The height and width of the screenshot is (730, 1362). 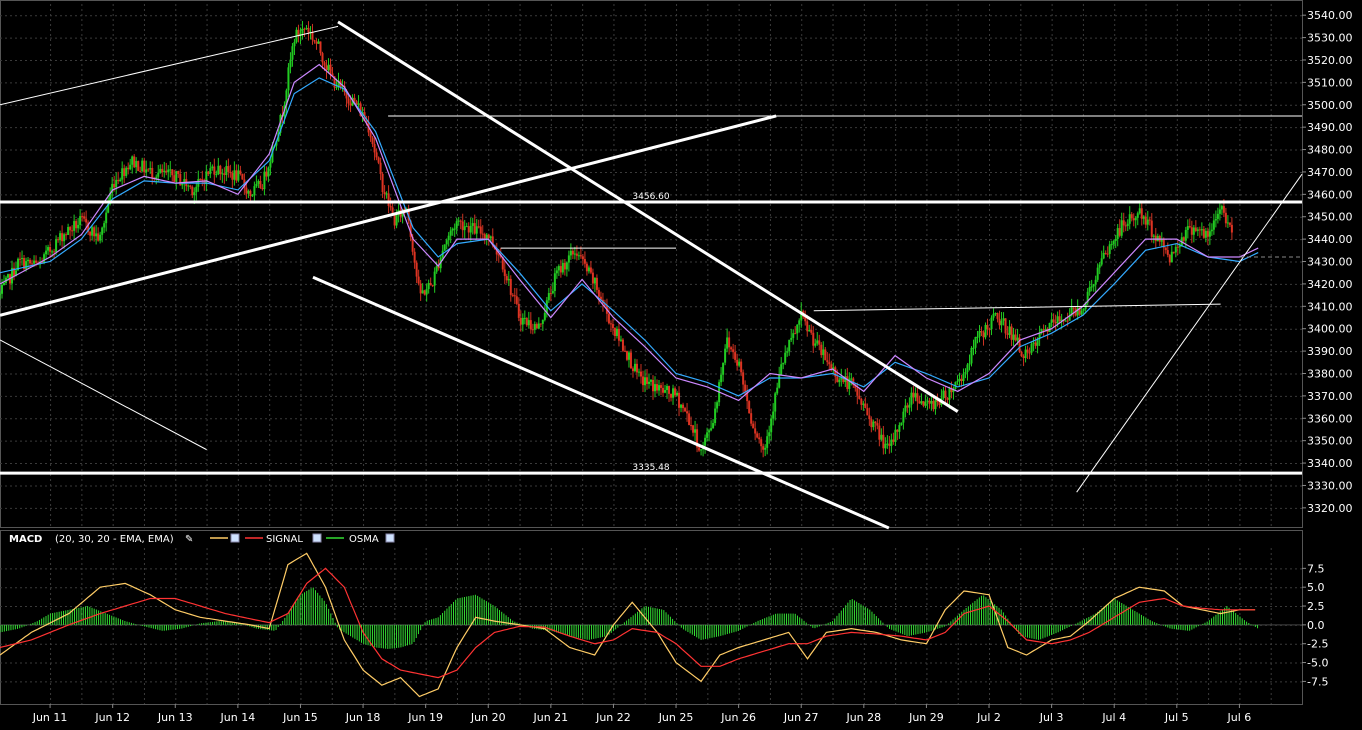 I want to click on price-y-tick-label: 3410.00, so click(x=1330, y=306).